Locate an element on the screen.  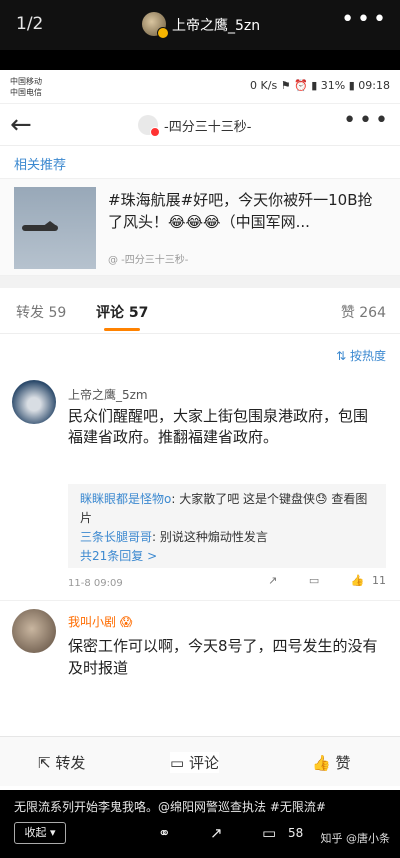
comment-button: ▭ 评论 is located at coordinates (194, 762).